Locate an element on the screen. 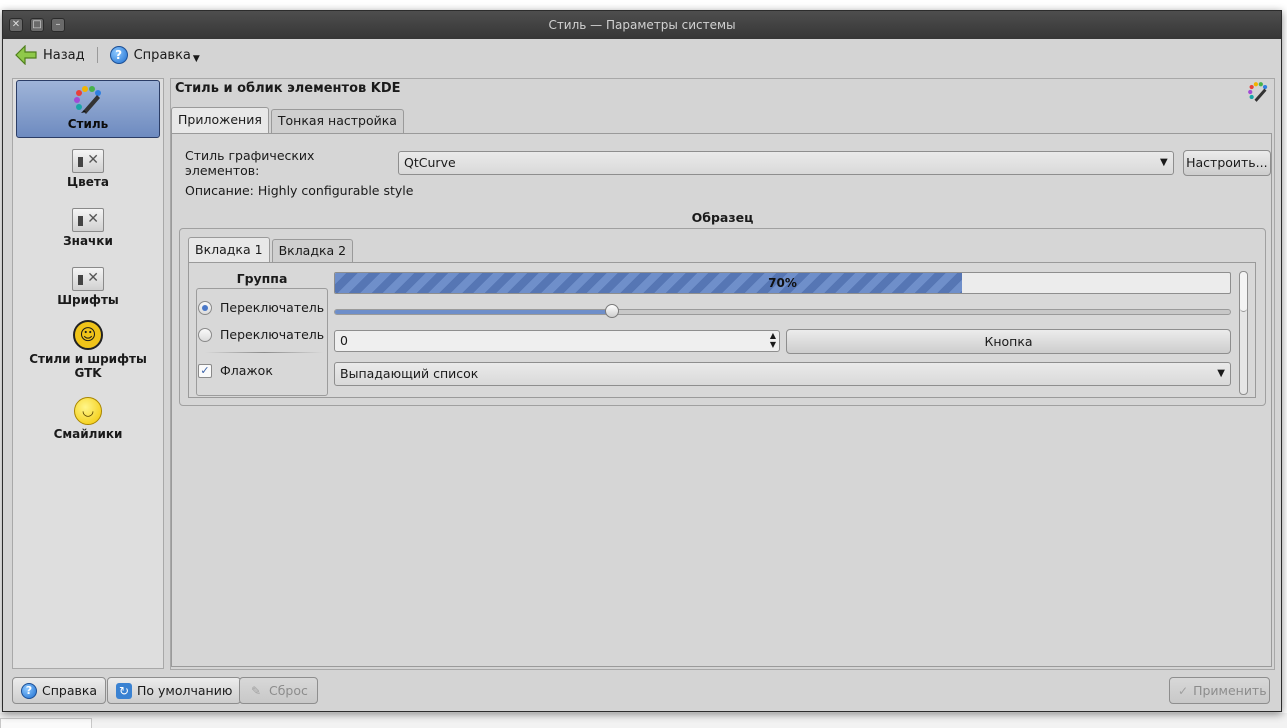 The height and width of the screenshot is (728, 1287). sidebar-item-fonts: Шрифты is located at coordinates (88, 286).